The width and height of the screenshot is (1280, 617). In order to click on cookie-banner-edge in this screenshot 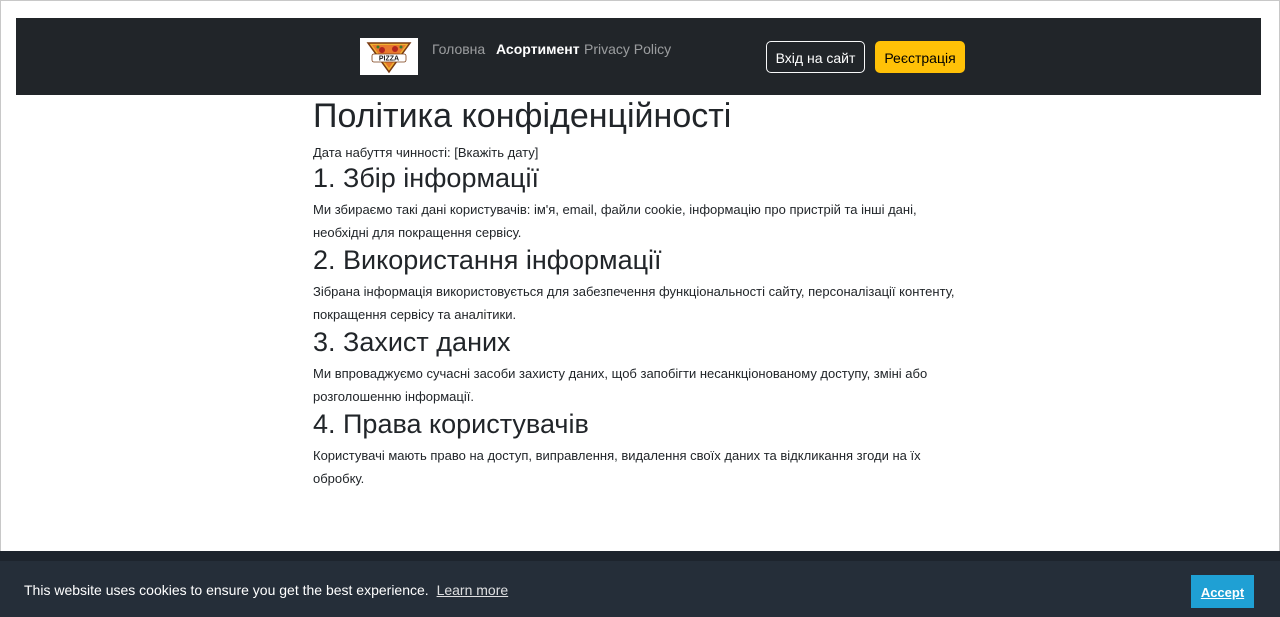, I will do `click(640, 556)`.